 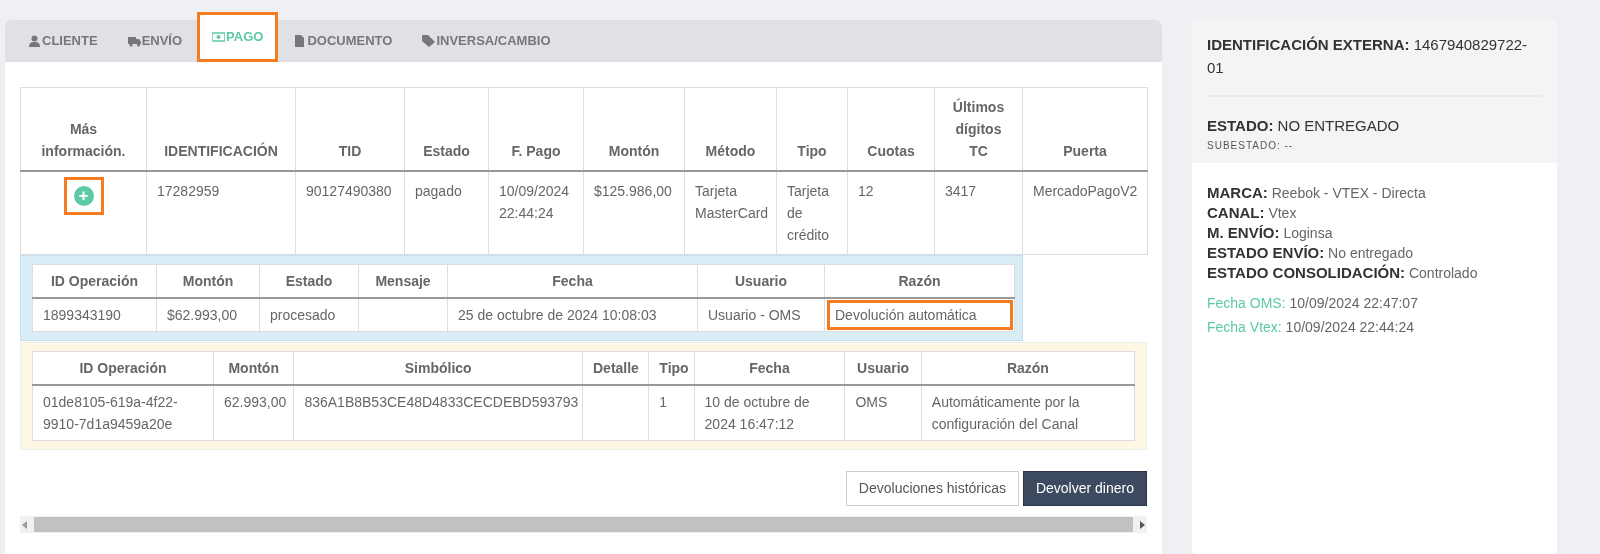 What do you see at coordinates (919, 315) in the screenshot?
I see `table-cell: Devolución automática` at bounding box center [919, 315].